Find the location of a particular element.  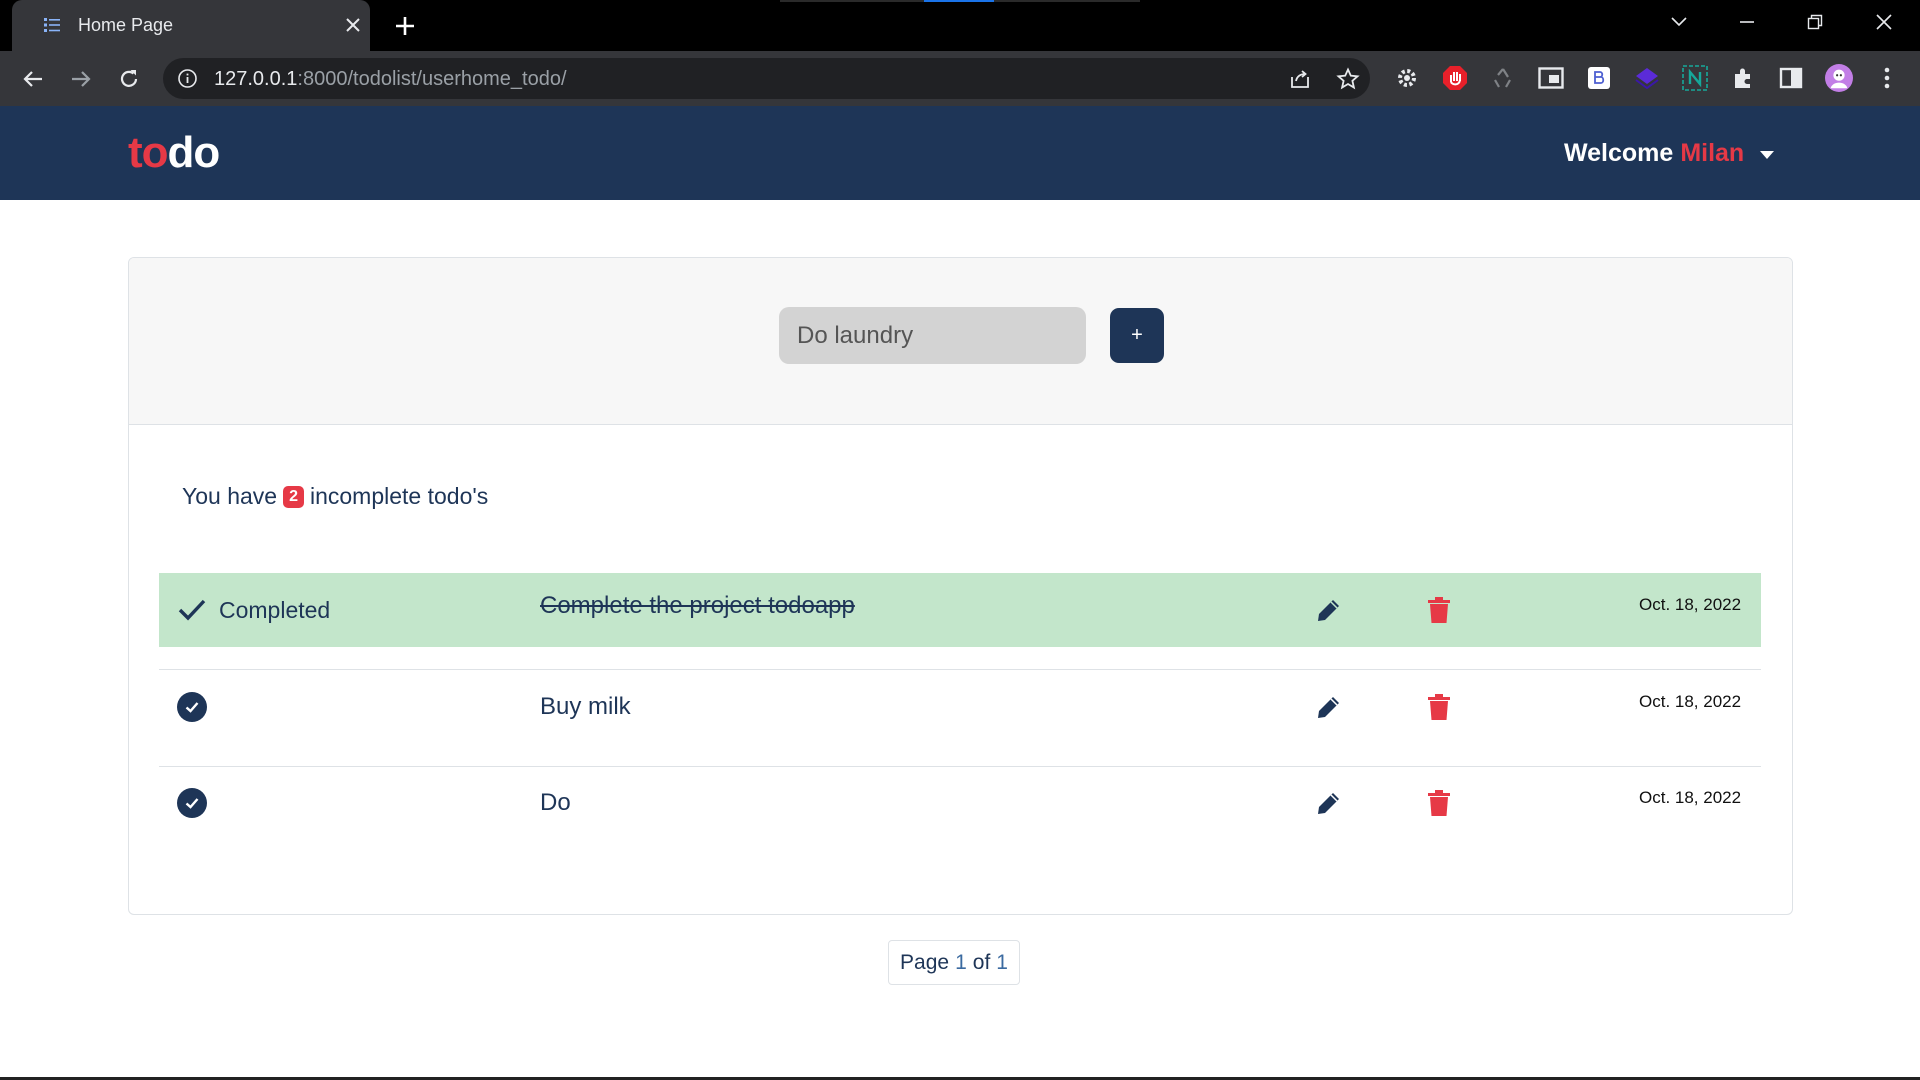

brand-logo: todo is located at coordinates (174, 153).